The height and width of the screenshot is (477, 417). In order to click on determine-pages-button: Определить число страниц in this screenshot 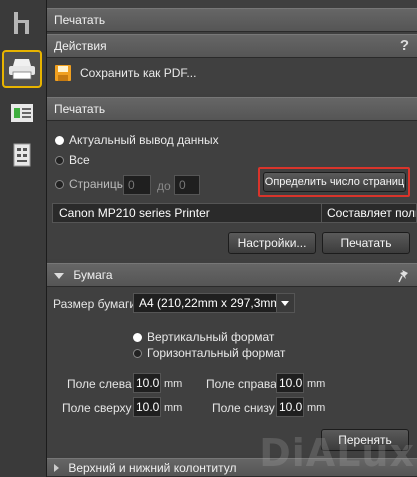, I will do `click(334, 182)`.